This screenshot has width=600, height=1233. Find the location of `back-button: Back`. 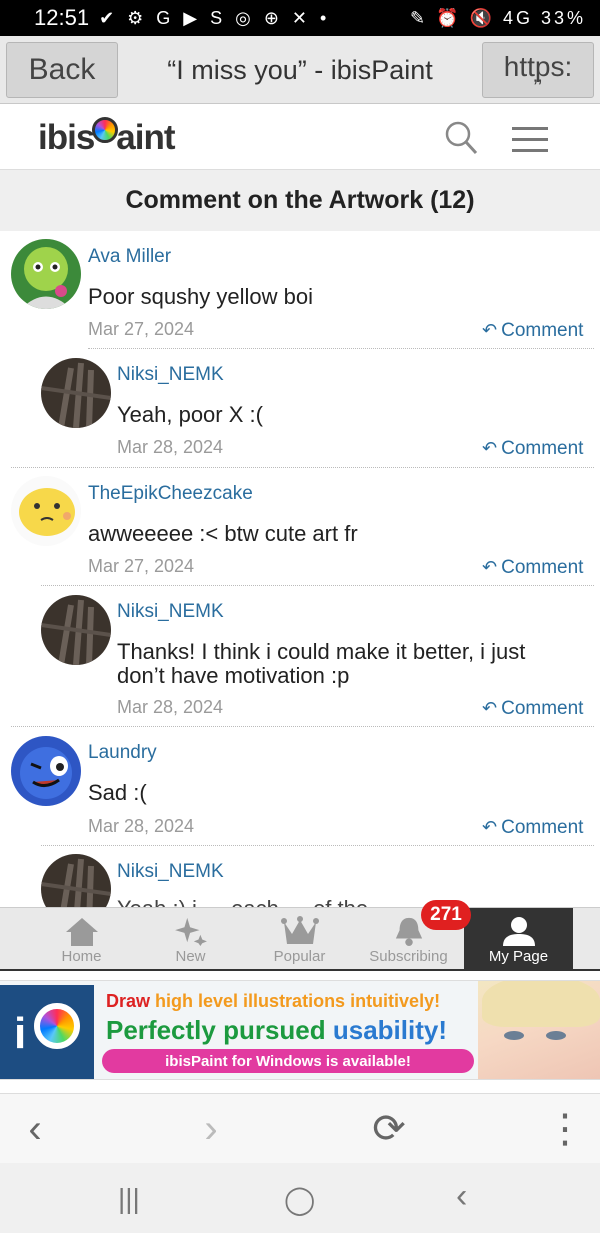

back-button: Back is located at coordinates (62, 70).